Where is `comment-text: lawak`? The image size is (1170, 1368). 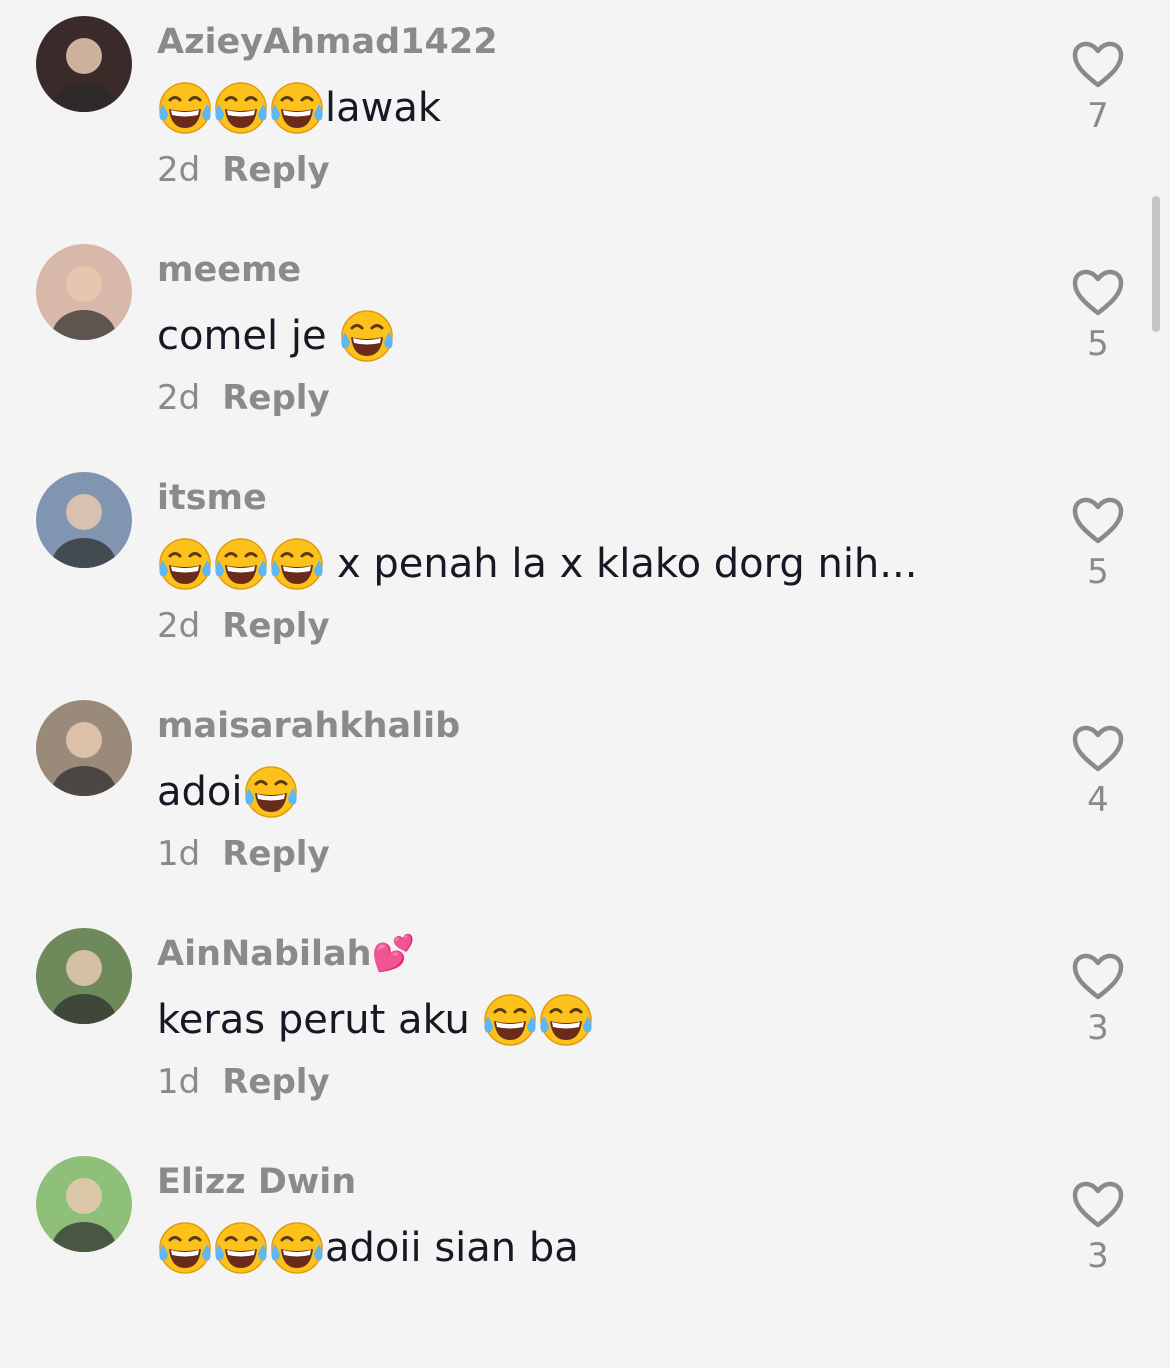
comment-text: lawak is located at coordinates (299, 108).